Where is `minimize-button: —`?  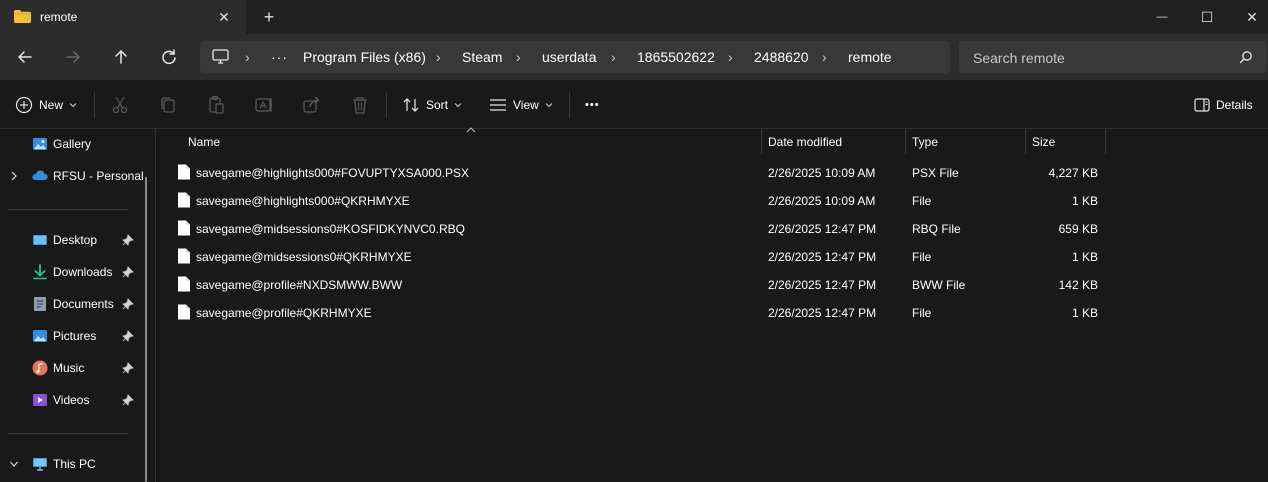 minimize-button: — is located at coordinates (1162, 17).